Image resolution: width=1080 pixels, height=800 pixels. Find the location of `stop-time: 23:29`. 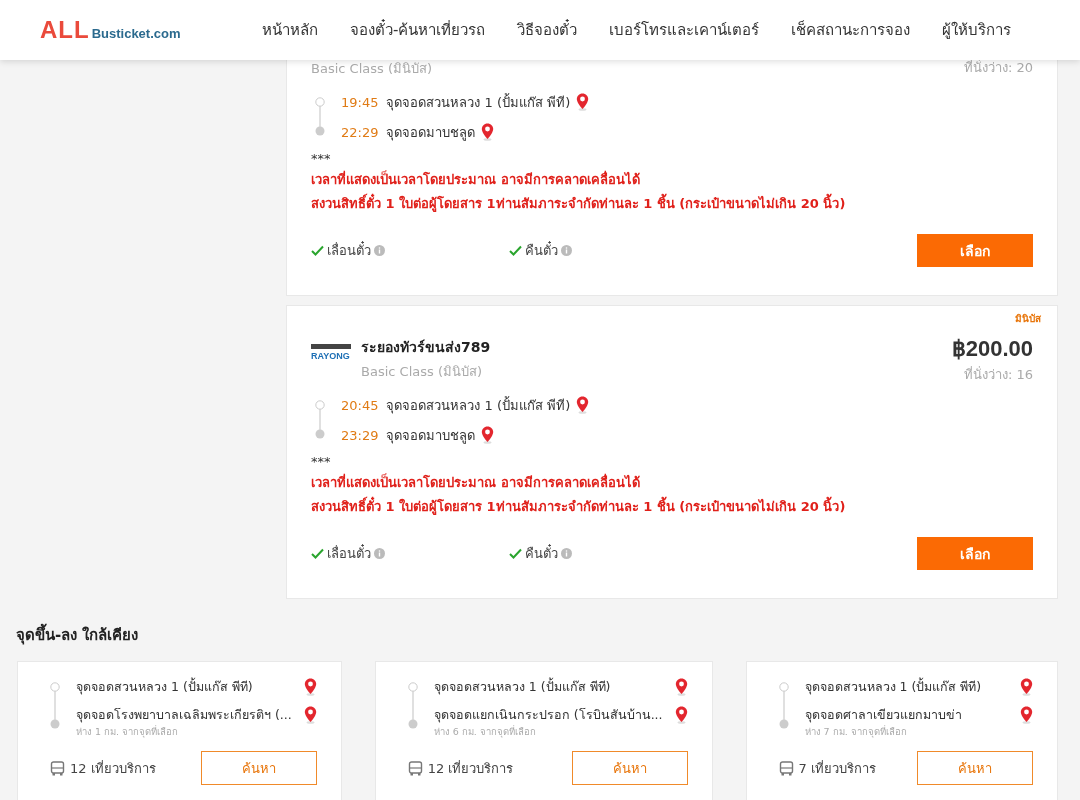

stop-time: 23:29 is located at coordinates (360, 435).